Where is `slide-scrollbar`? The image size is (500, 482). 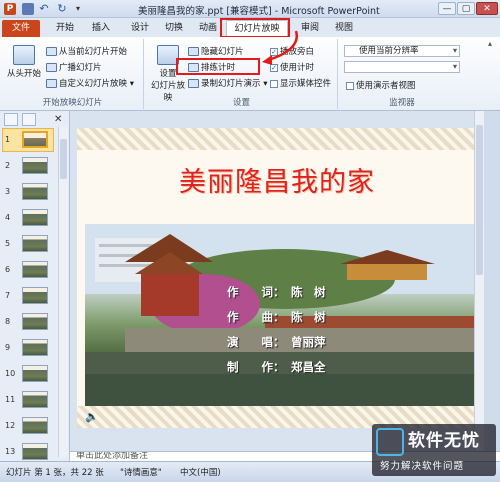
slide-scrollbar is located at coordinates (479, 281).